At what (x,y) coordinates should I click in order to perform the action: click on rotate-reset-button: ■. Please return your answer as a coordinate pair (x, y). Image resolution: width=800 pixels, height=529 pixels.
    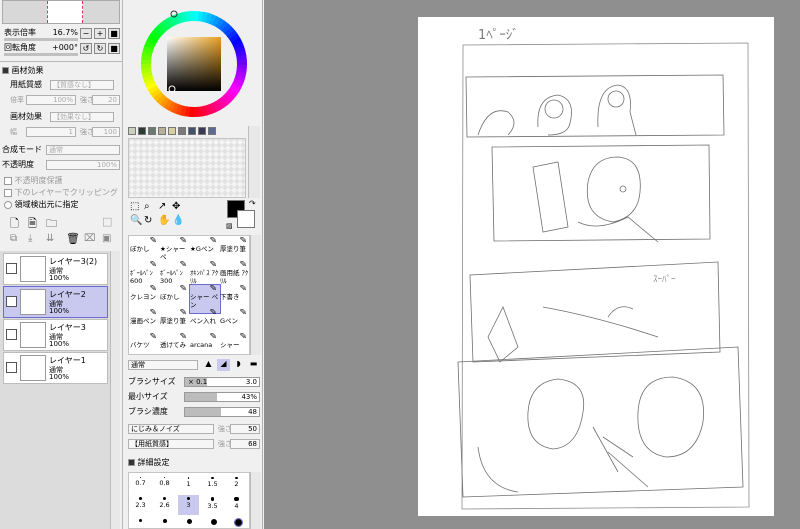
    Looking at the image, I should click on (114, 48).